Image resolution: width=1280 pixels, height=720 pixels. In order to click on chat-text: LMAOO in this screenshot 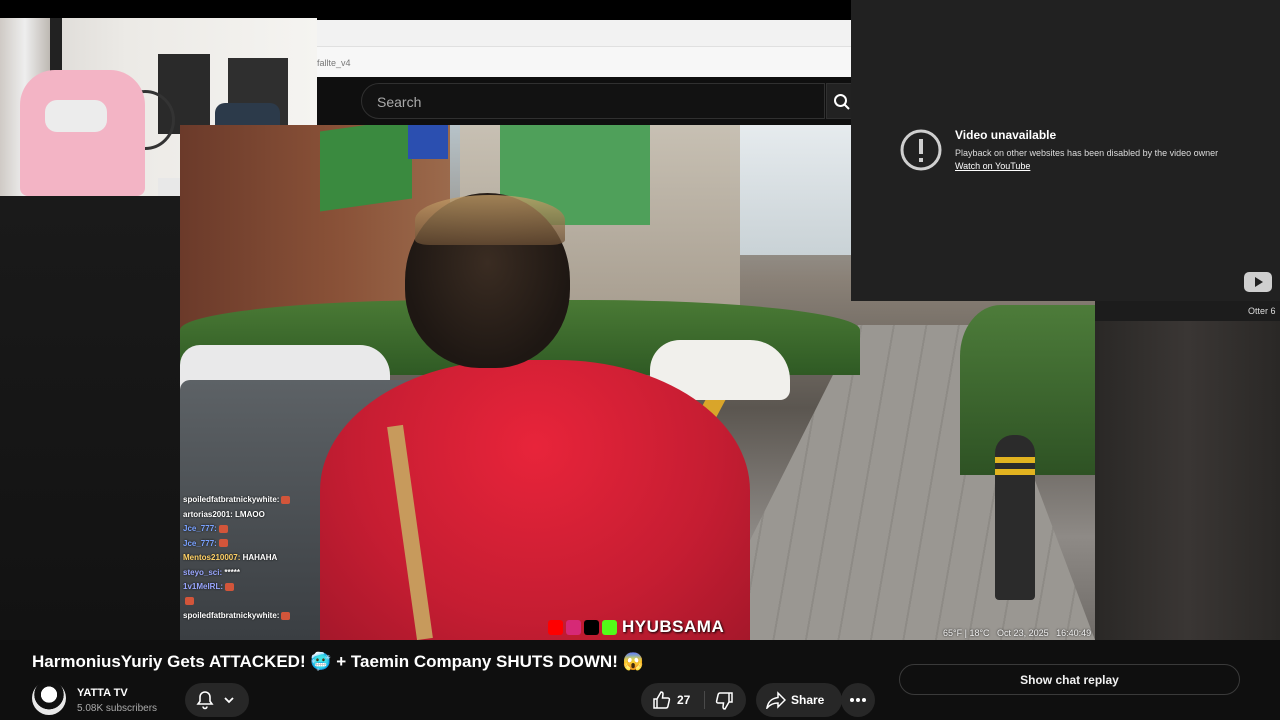, I will do `click(248, 514)`.